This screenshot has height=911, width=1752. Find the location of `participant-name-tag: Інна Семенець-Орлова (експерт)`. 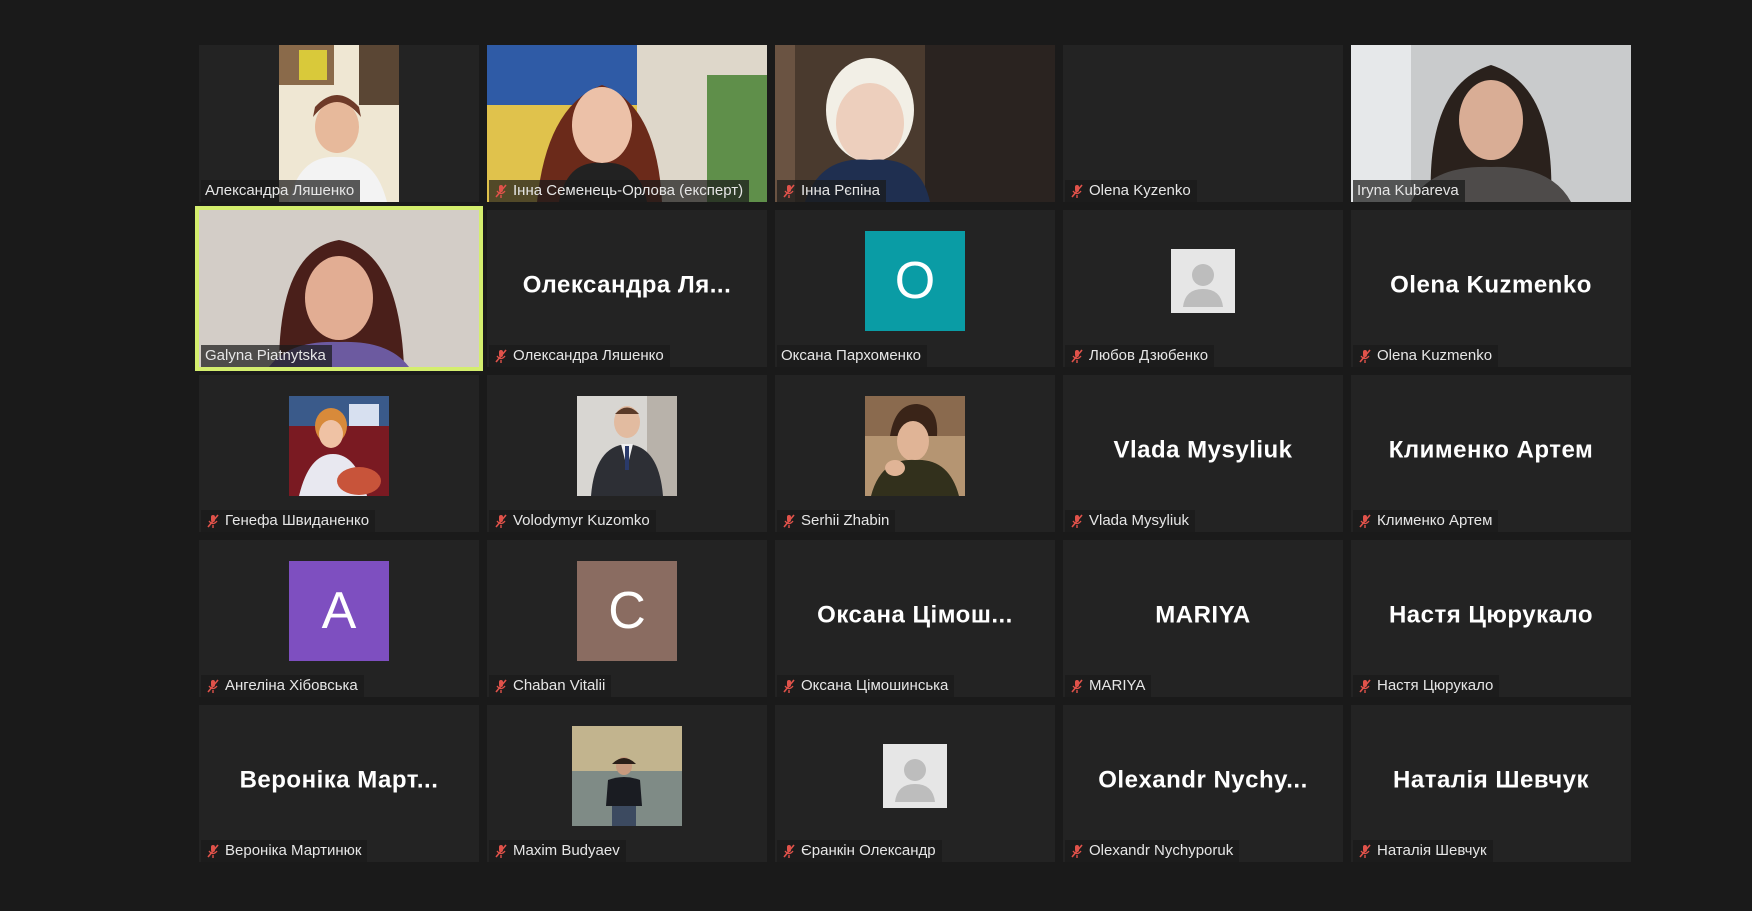

participant-name-tag: Інна Семенець-Орлова (експерт) is located at coordinates (619, 191).